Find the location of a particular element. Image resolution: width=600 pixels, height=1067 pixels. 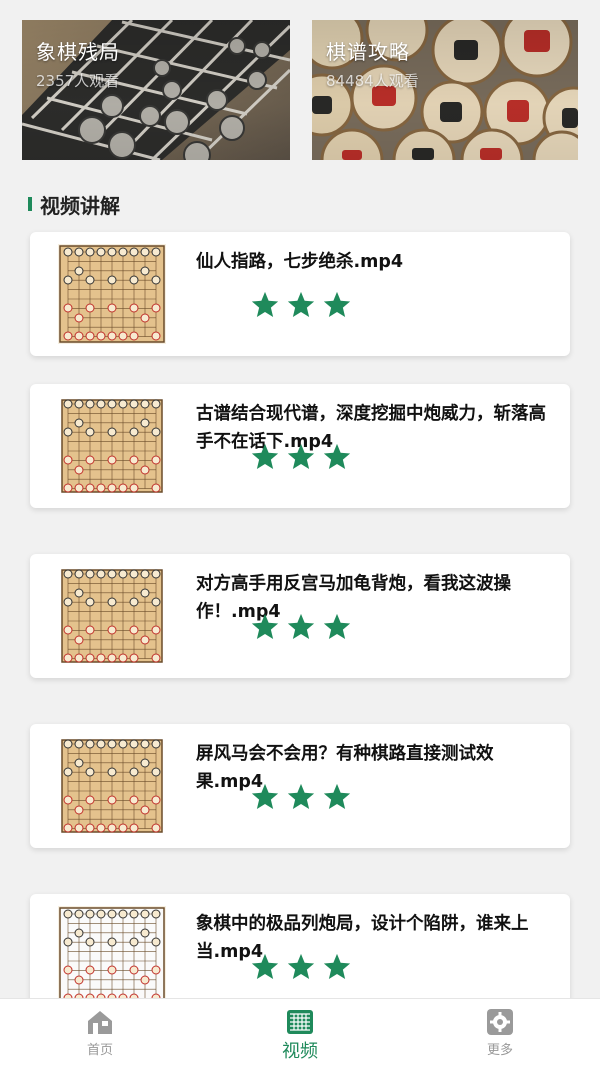

nav-more: 更多 is located at coordinates (500, 1033).